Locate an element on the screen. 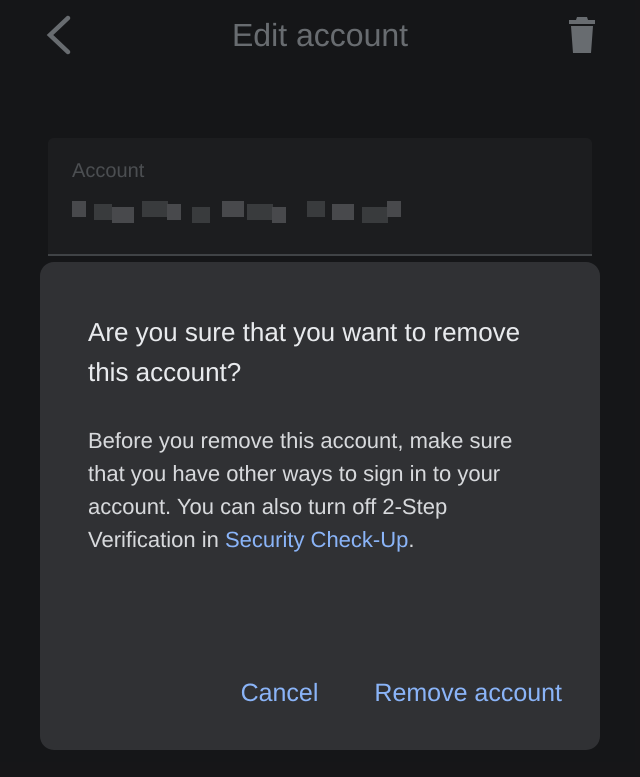  back-icon is located at coordinates (58, 35).